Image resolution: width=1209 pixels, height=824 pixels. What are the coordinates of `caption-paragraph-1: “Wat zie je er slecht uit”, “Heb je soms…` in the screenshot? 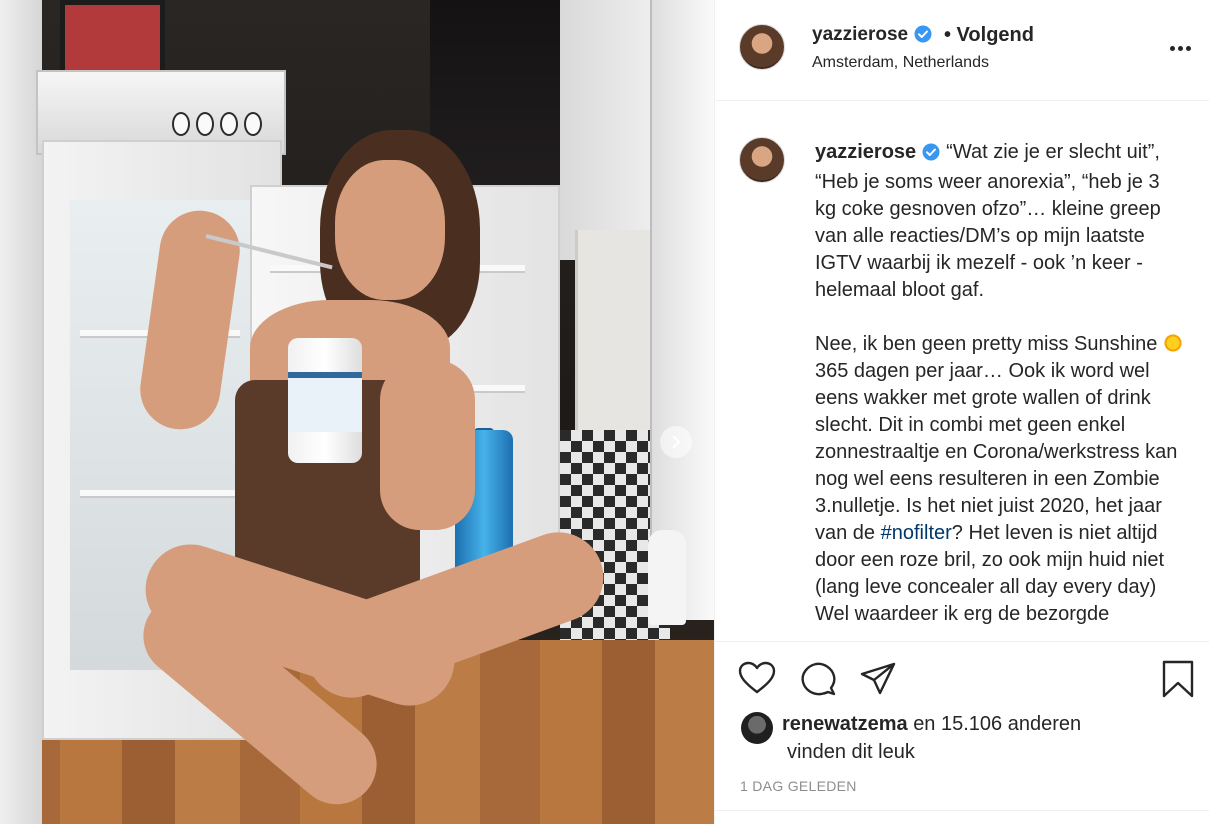 It's located at (988, 221).